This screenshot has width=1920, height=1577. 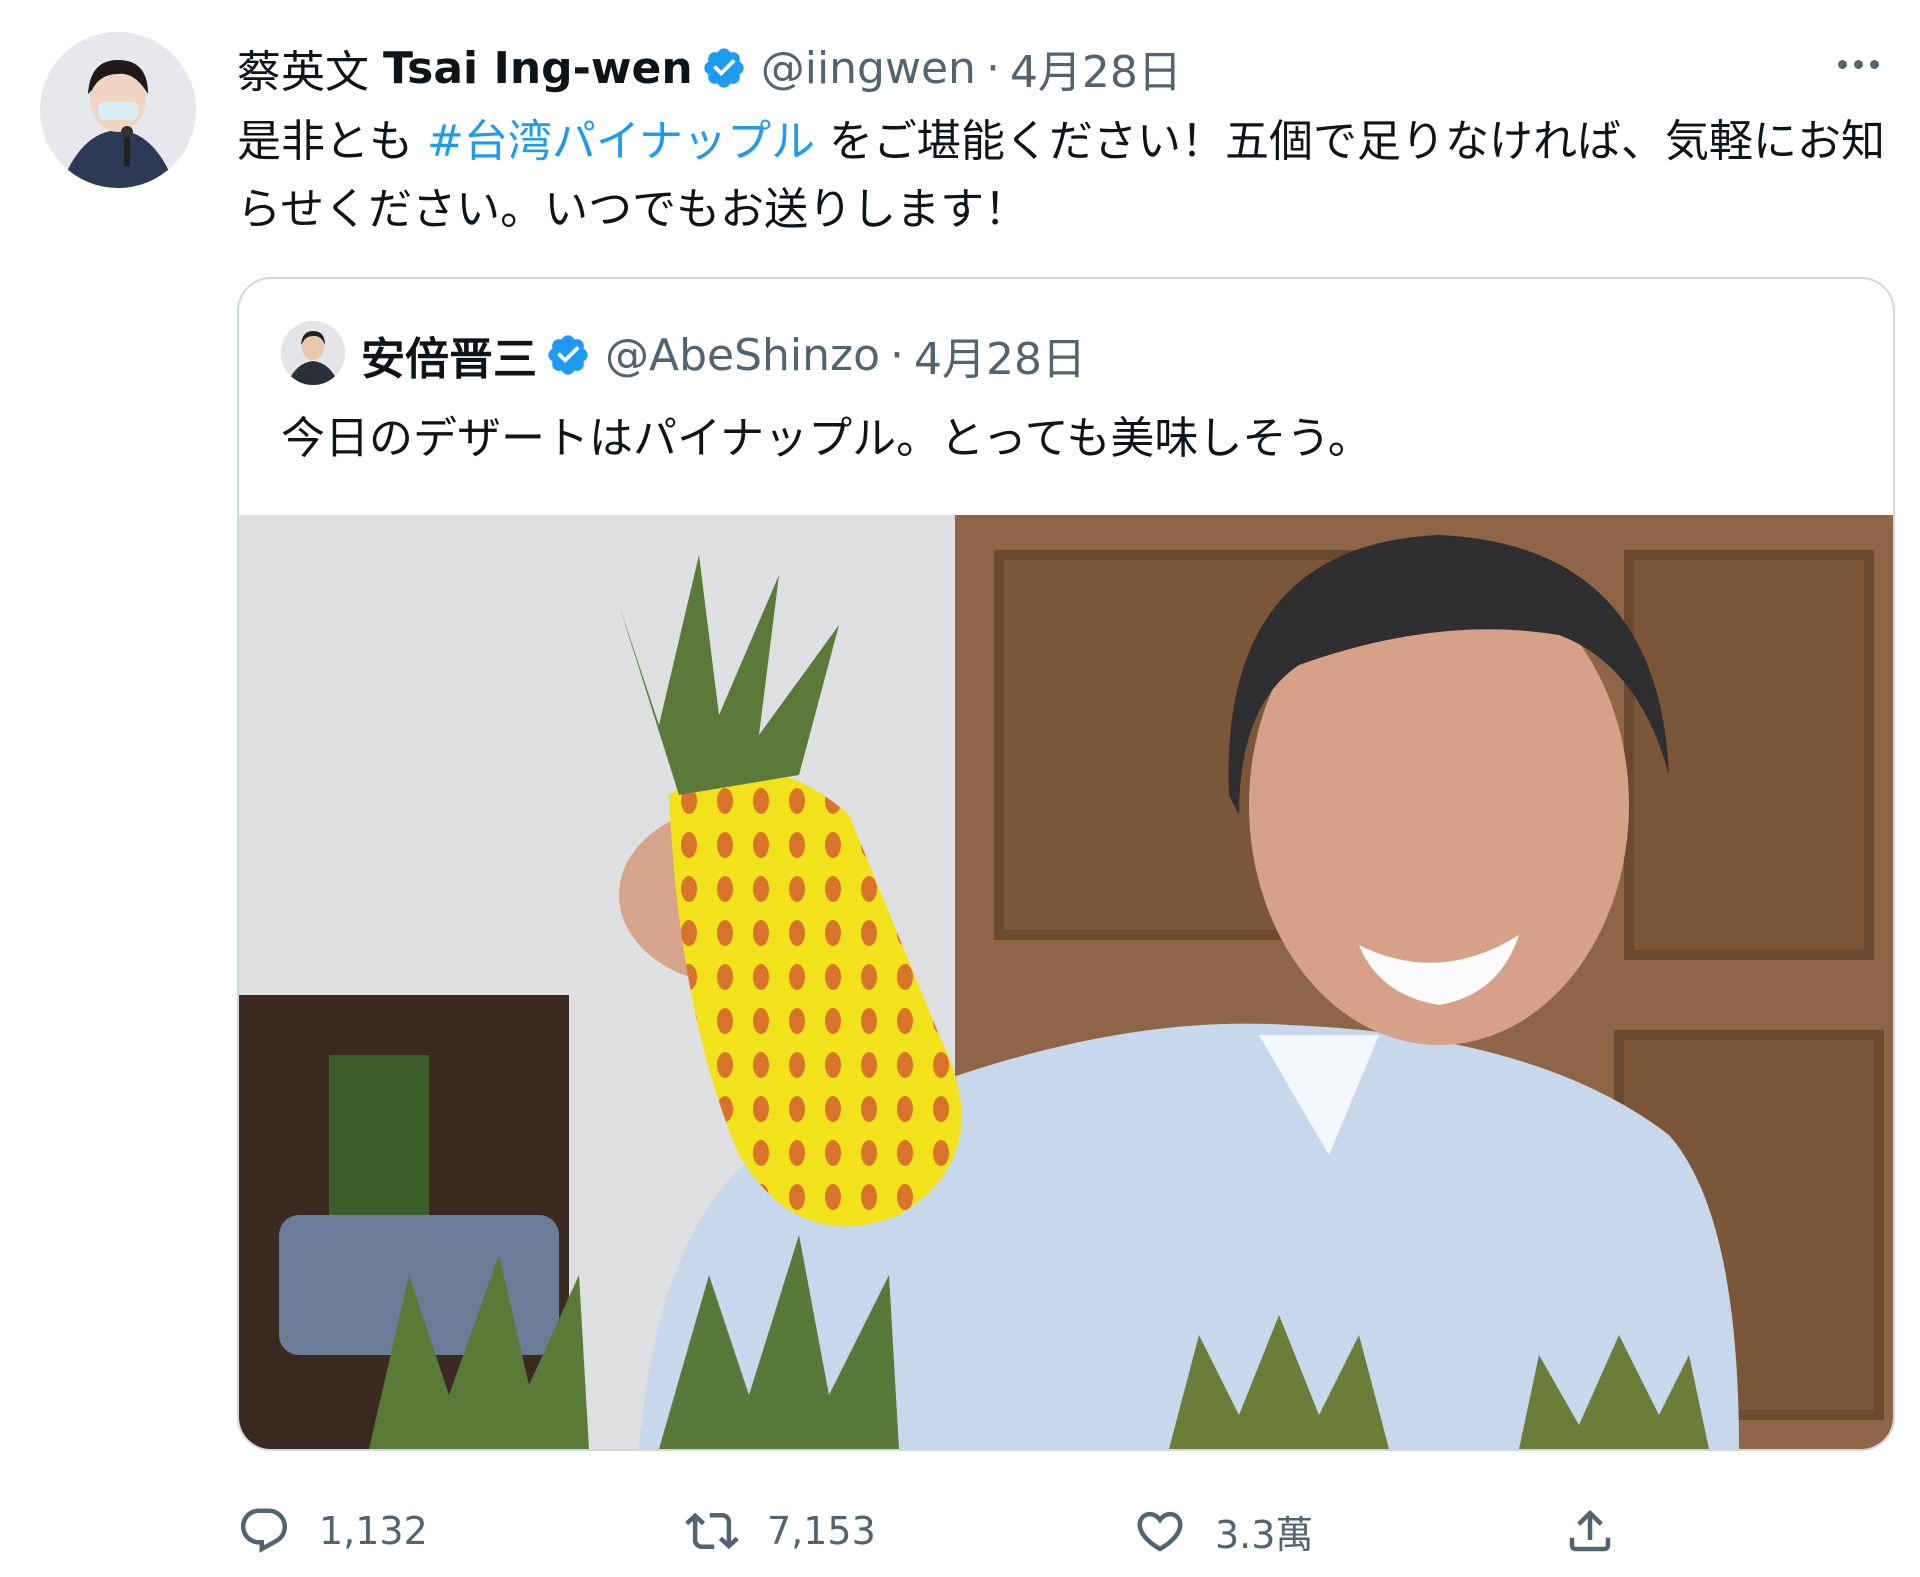 I want to click on like-button: 3.3萬, so click(x=1223, y=1531).